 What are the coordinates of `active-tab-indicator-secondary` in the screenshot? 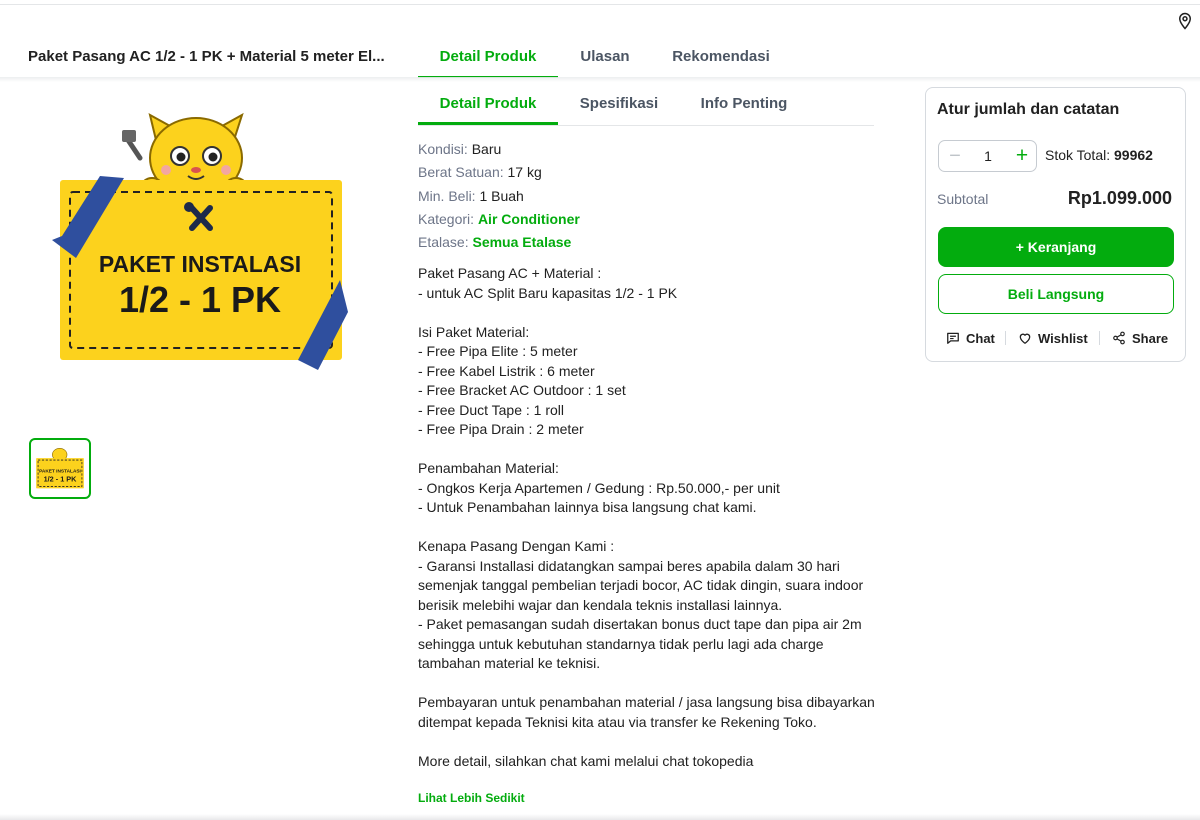 It's located at (488, 123).